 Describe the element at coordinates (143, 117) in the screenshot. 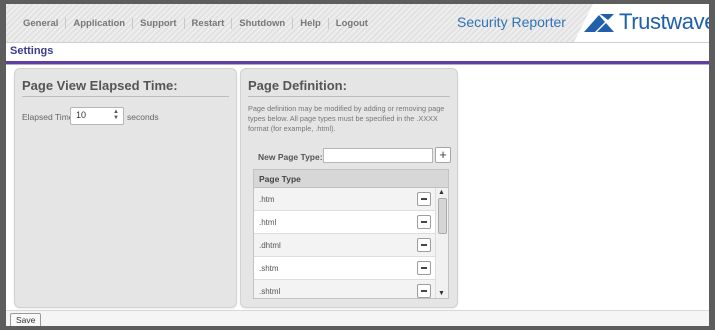

I see `seconds-label: seconds` at that location.